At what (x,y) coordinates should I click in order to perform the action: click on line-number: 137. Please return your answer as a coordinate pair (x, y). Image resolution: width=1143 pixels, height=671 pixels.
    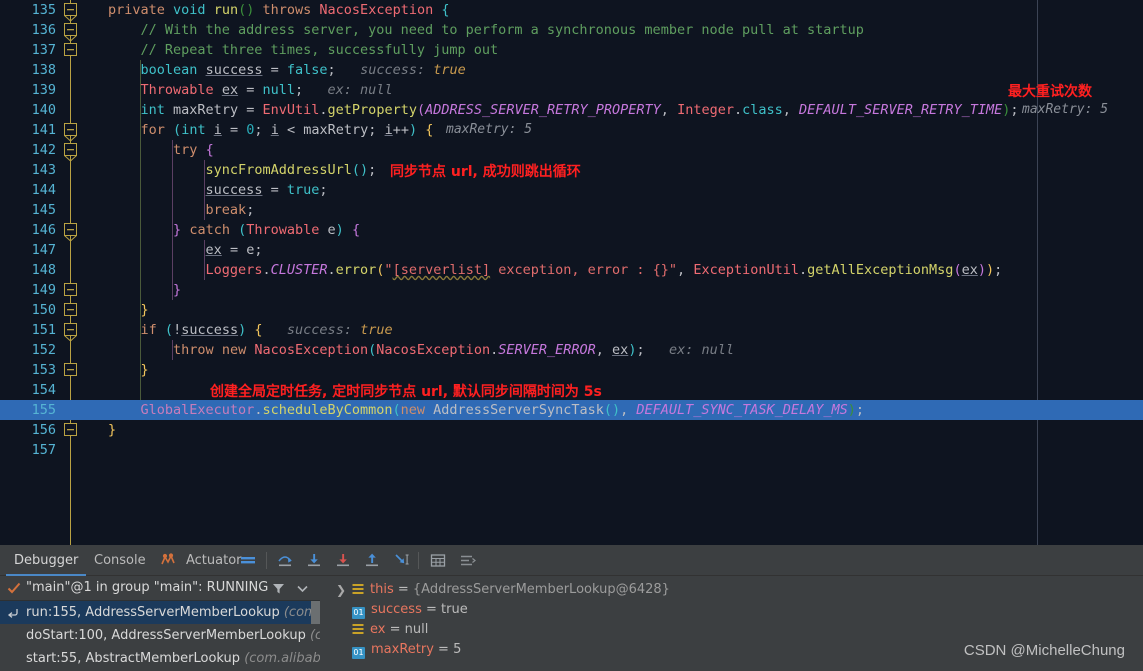
    Looking at the image, I should click on (43, 50).